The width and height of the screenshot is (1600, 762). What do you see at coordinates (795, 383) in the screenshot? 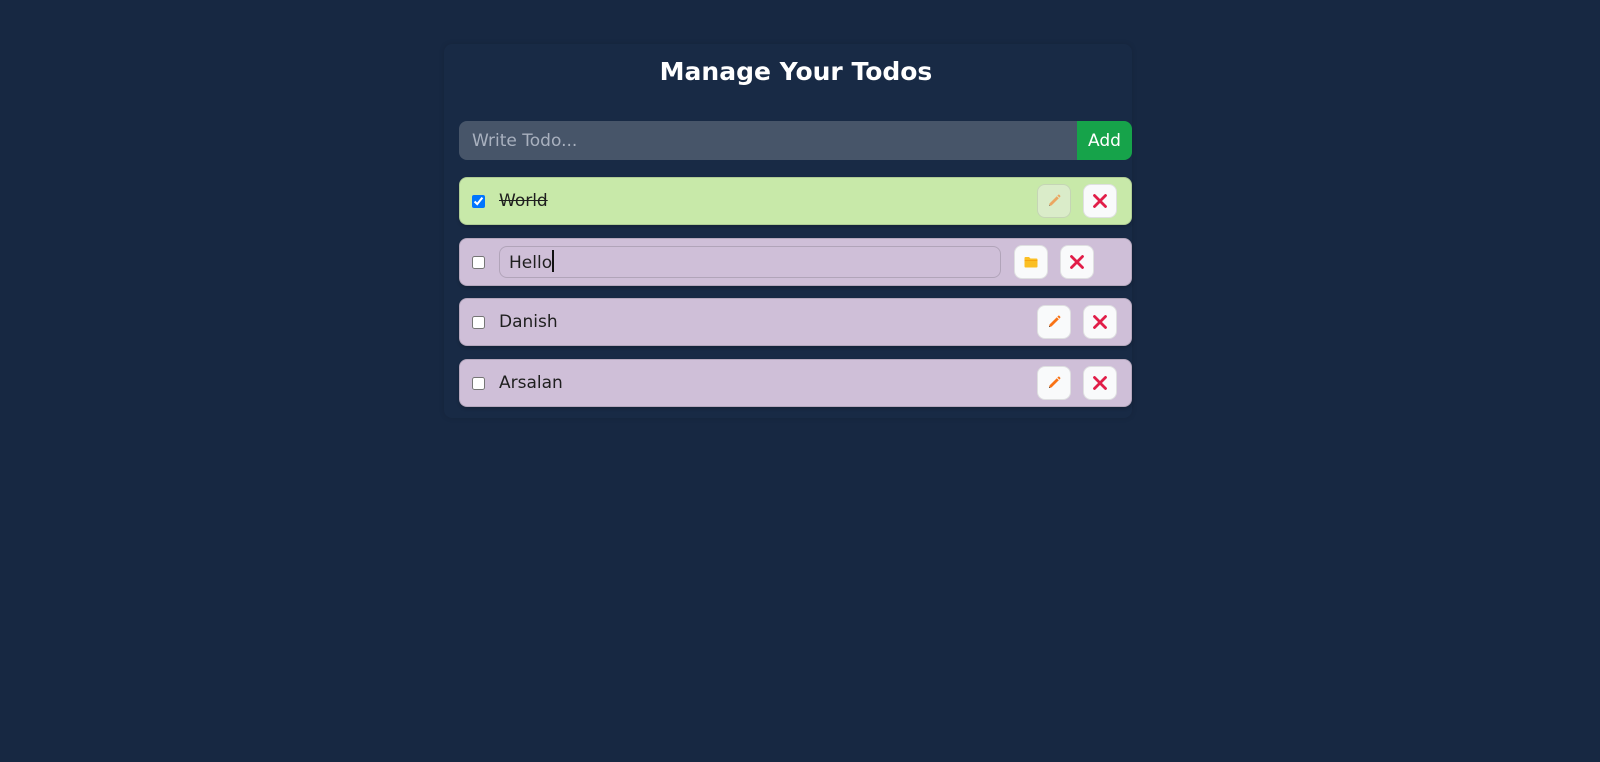
I see `todo-item: Arsalan` at bounding box center [795, 383].